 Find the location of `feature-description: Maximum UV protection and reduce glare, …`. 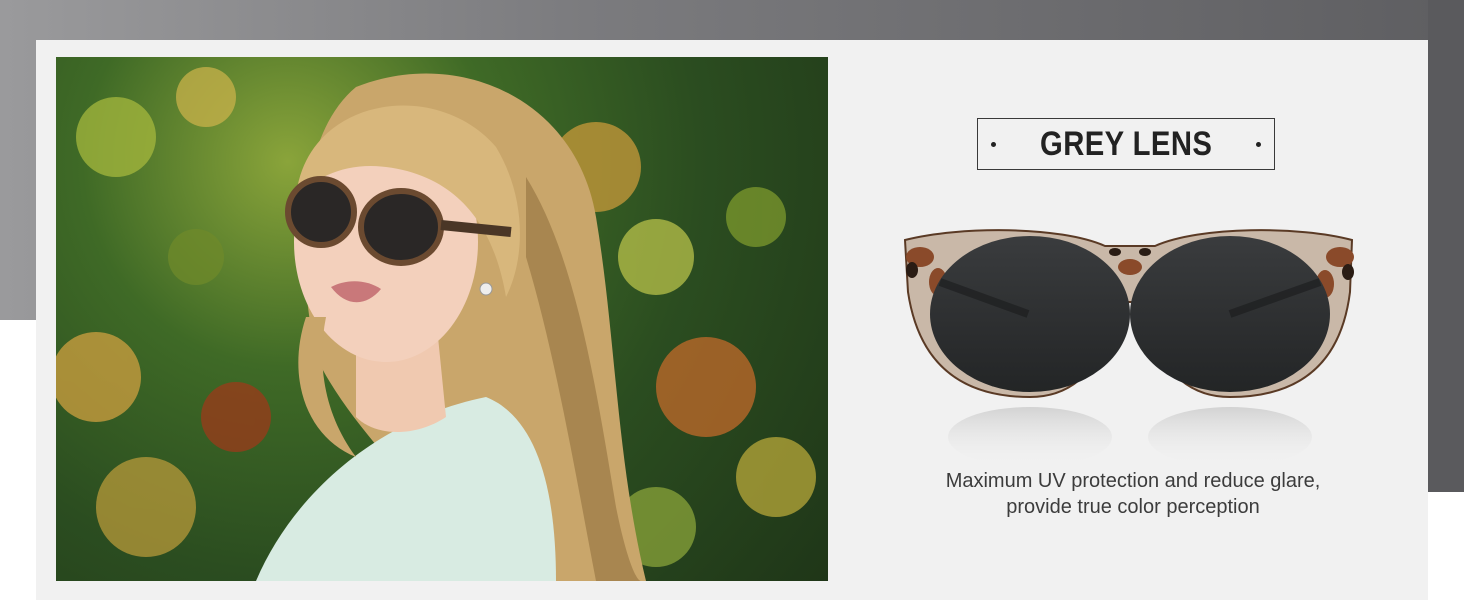

feature-description: Maximum UV protection and reduce glare, … is located at coordinates (1133, 494).